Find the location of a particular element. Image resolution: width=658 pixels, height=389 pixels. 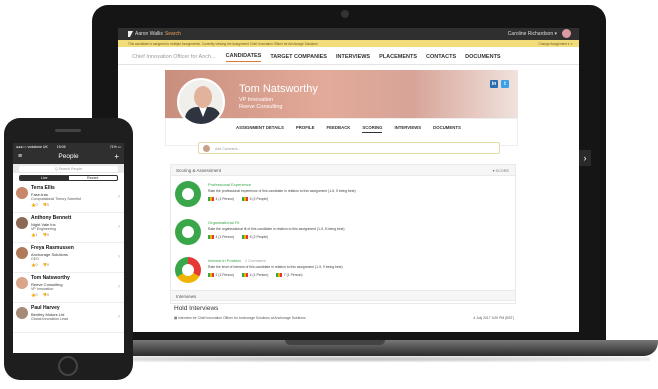

vote-item: 2 (1 Person) is located at coordinates (221, 275).